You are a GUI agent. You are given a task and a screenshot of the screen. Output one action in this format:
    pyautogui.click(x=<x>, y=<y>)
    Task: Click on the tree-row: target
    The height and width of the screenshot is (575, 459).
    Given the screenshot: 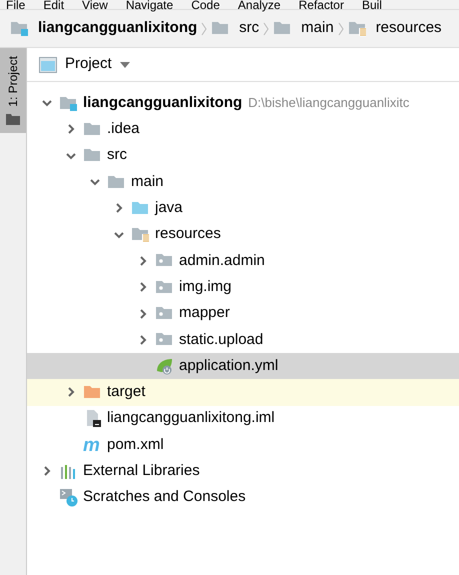 What is the action you would take?
    pyautogui.click(x=243, y=392)
    